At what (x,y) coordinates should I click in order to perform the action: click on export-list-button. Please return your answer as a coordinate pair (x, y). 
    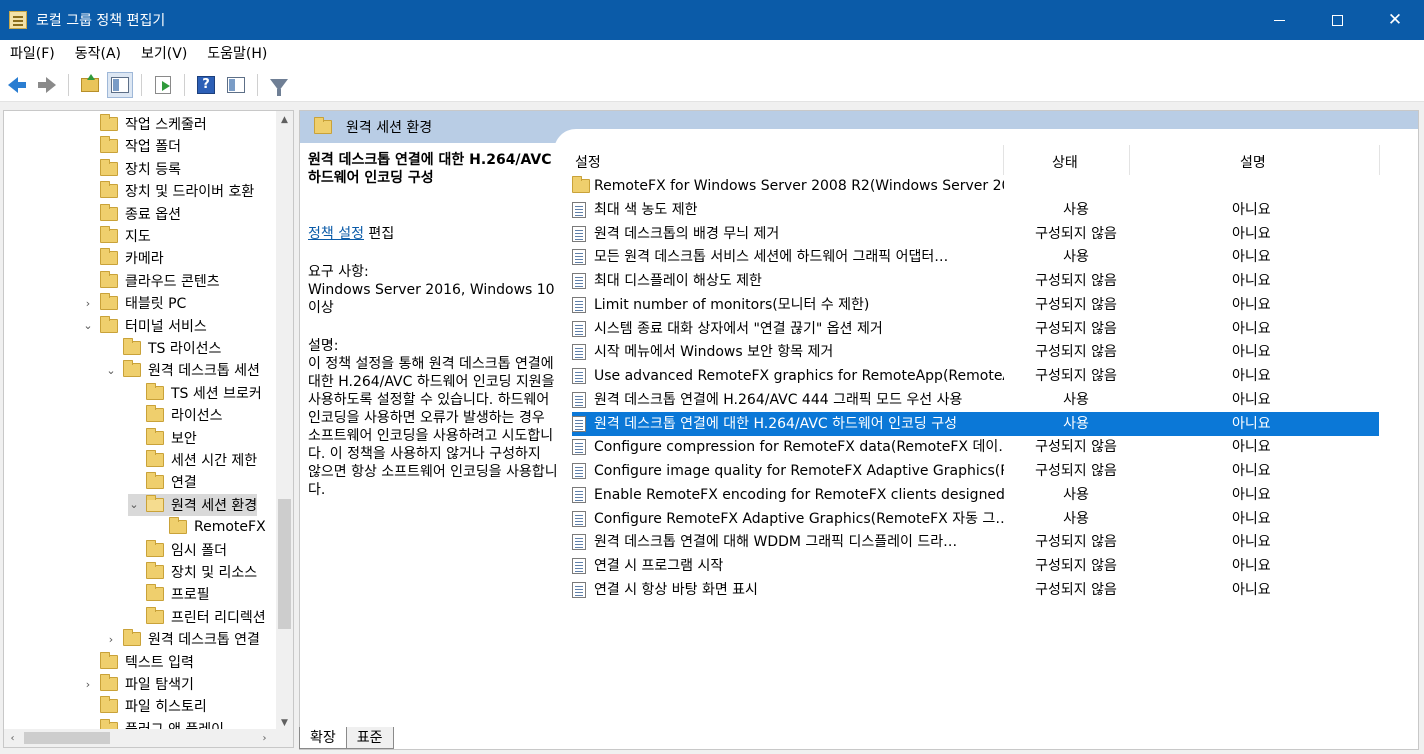
    Looking at the image, I should click on (163, 85).